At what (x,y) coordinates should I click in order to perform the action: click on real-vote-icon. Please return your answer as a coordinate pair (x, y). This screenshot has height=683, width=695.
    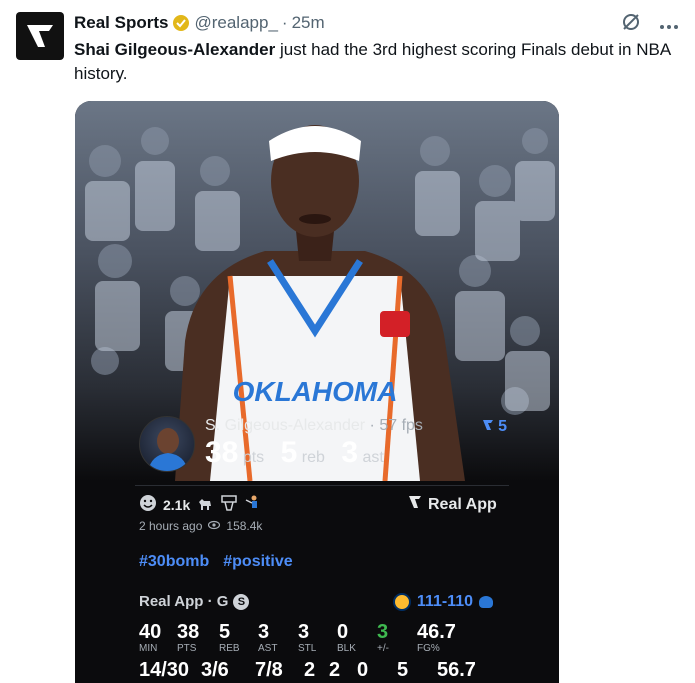
    Looking at the image, I should click on (490, 426).